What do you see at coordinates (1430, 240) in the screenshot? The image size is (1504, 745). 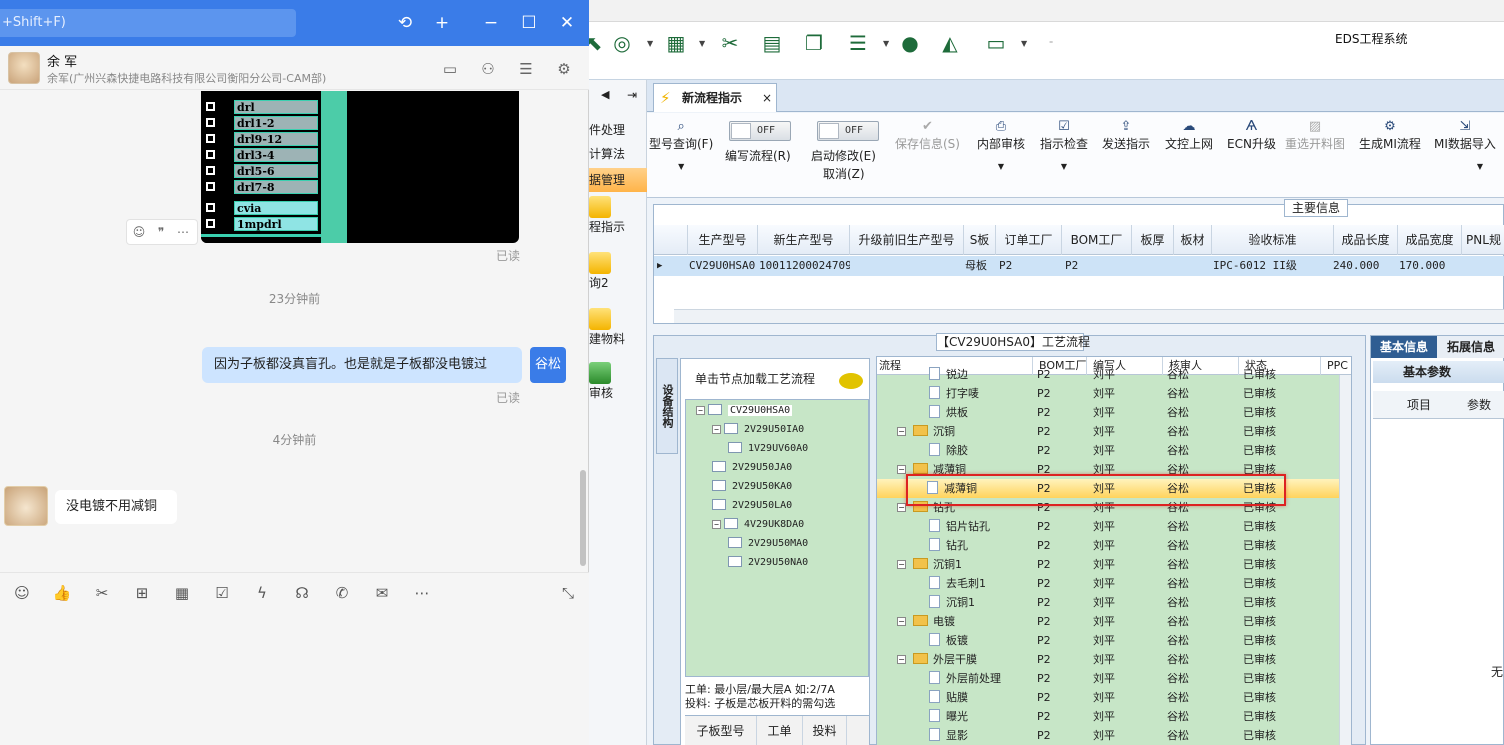 I see `column-header: 成品宽度` at bounding box center [1430, 240].